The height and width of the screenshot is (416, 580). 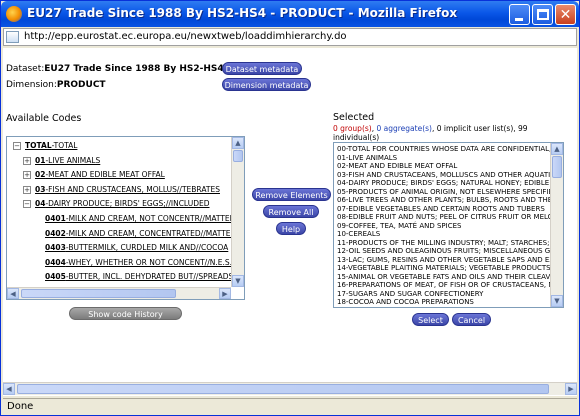 I want to click on page-scroll-left-icon: ◀, so click(x=9, y=389).